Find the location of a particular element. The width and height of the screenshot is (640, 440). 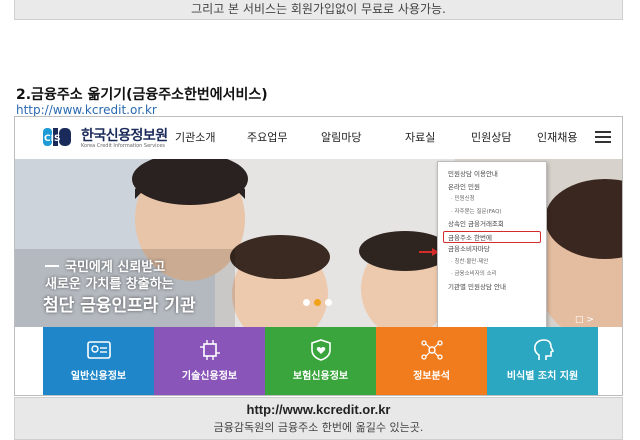

tile-info-analysis: 정보분석 is located at coordinates (431, 361).